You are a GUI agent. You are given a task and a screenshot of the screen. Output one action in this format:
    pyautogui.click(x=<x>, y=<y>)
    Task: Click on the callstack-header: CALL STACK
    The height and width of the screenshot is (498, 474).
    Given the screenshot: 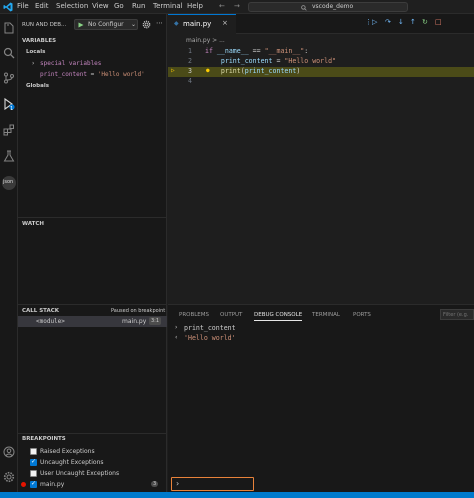 What is the action you would take?
    pyautogui.click(x=40, y=311)
    